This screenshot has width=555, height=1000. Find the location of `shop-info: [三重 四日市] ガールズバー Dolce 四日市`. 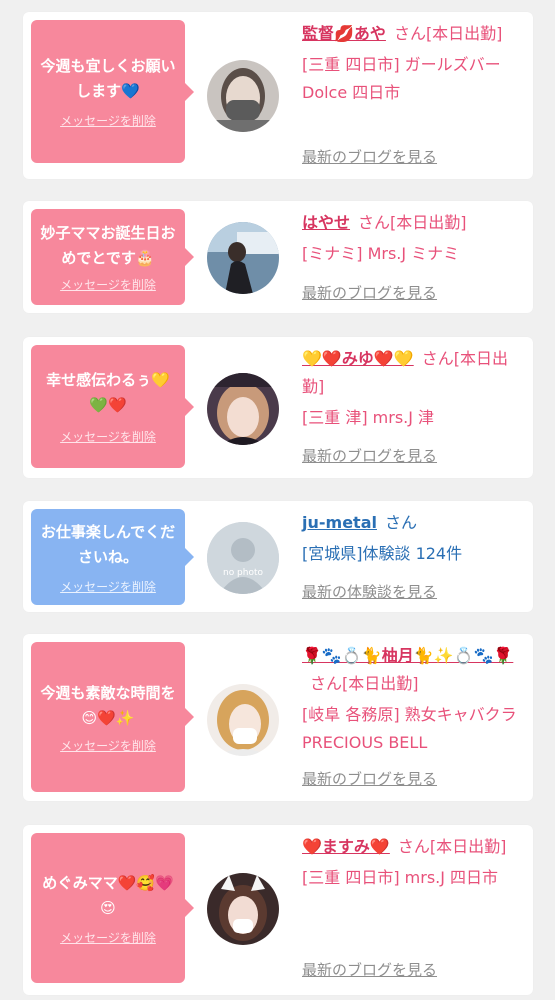

shop-info: [三重 四日市] ガールズバー Dolce 四日市 is located at coordinates (401, 78).